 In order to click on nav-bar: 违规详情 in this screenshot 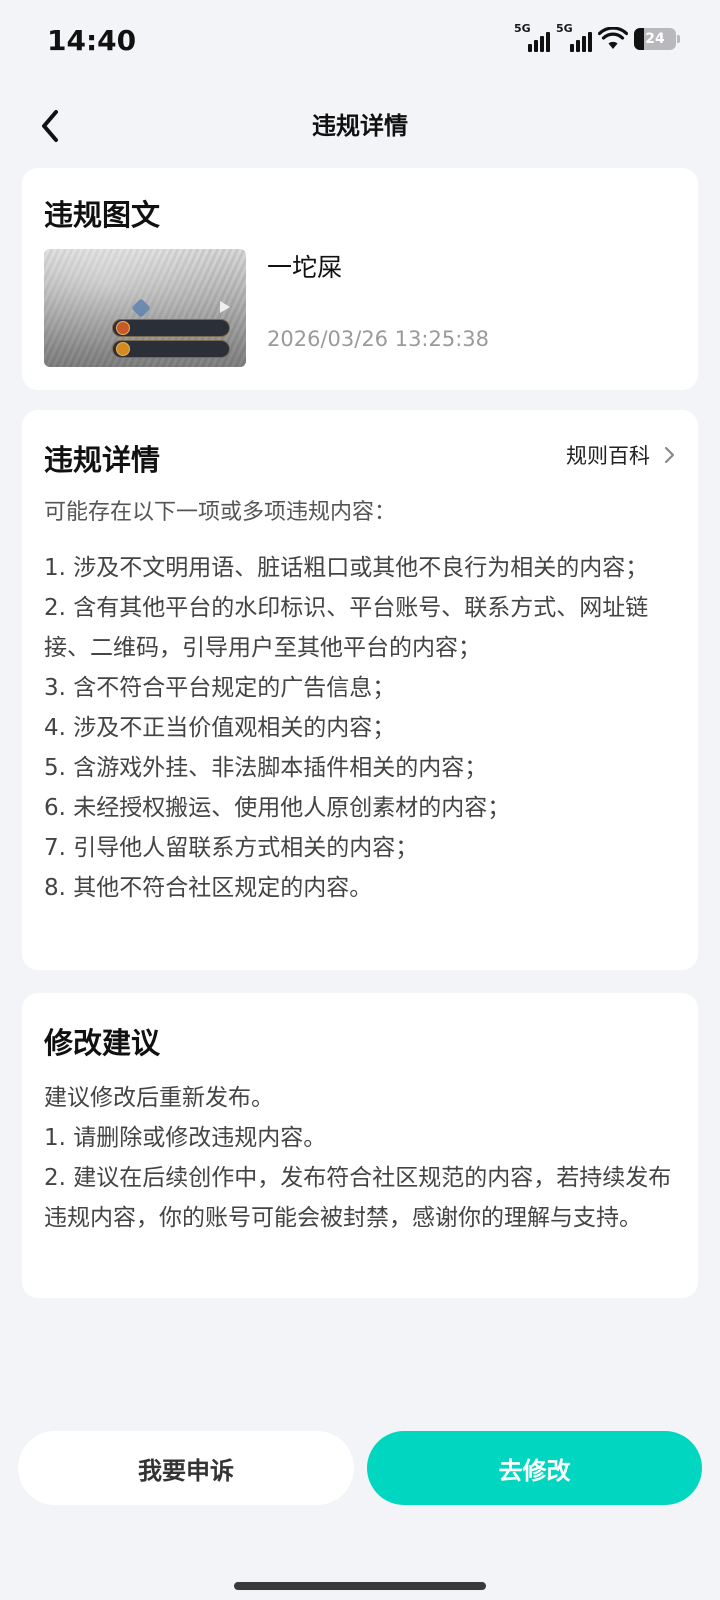, I will do `click(360, 126)`.